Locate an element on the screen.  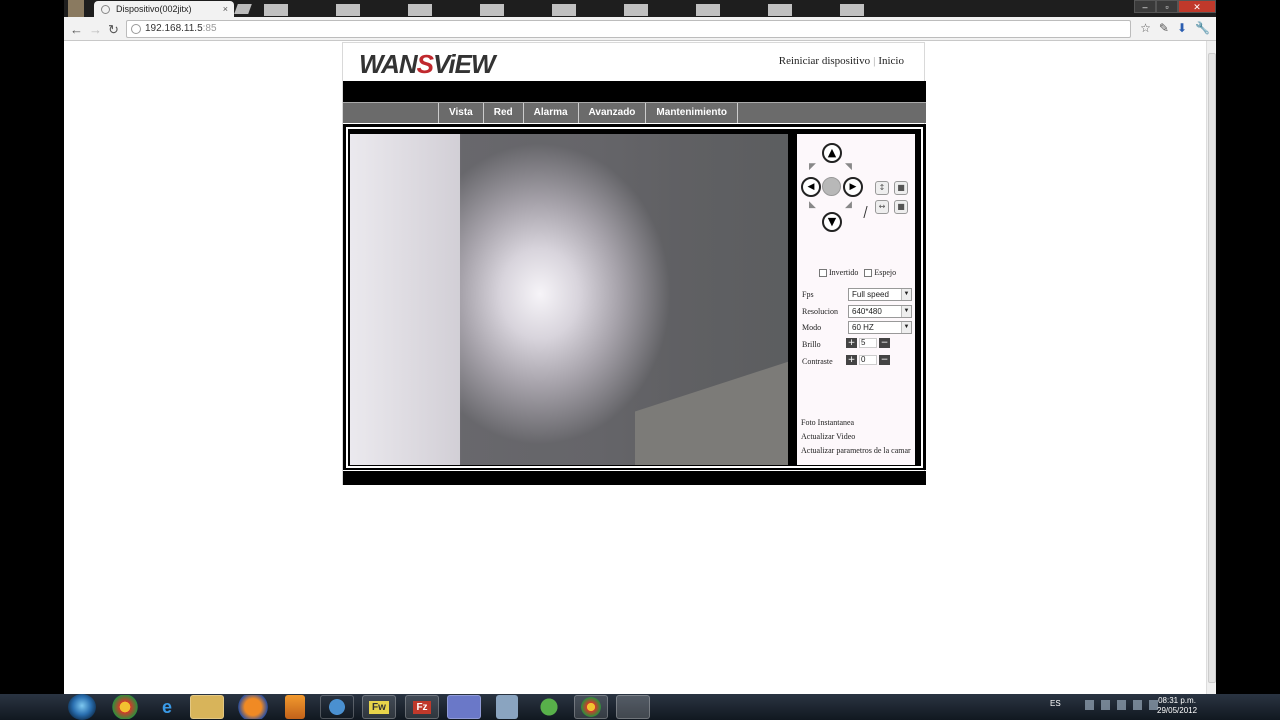
globe-icon is located at coordinates (105, 9).